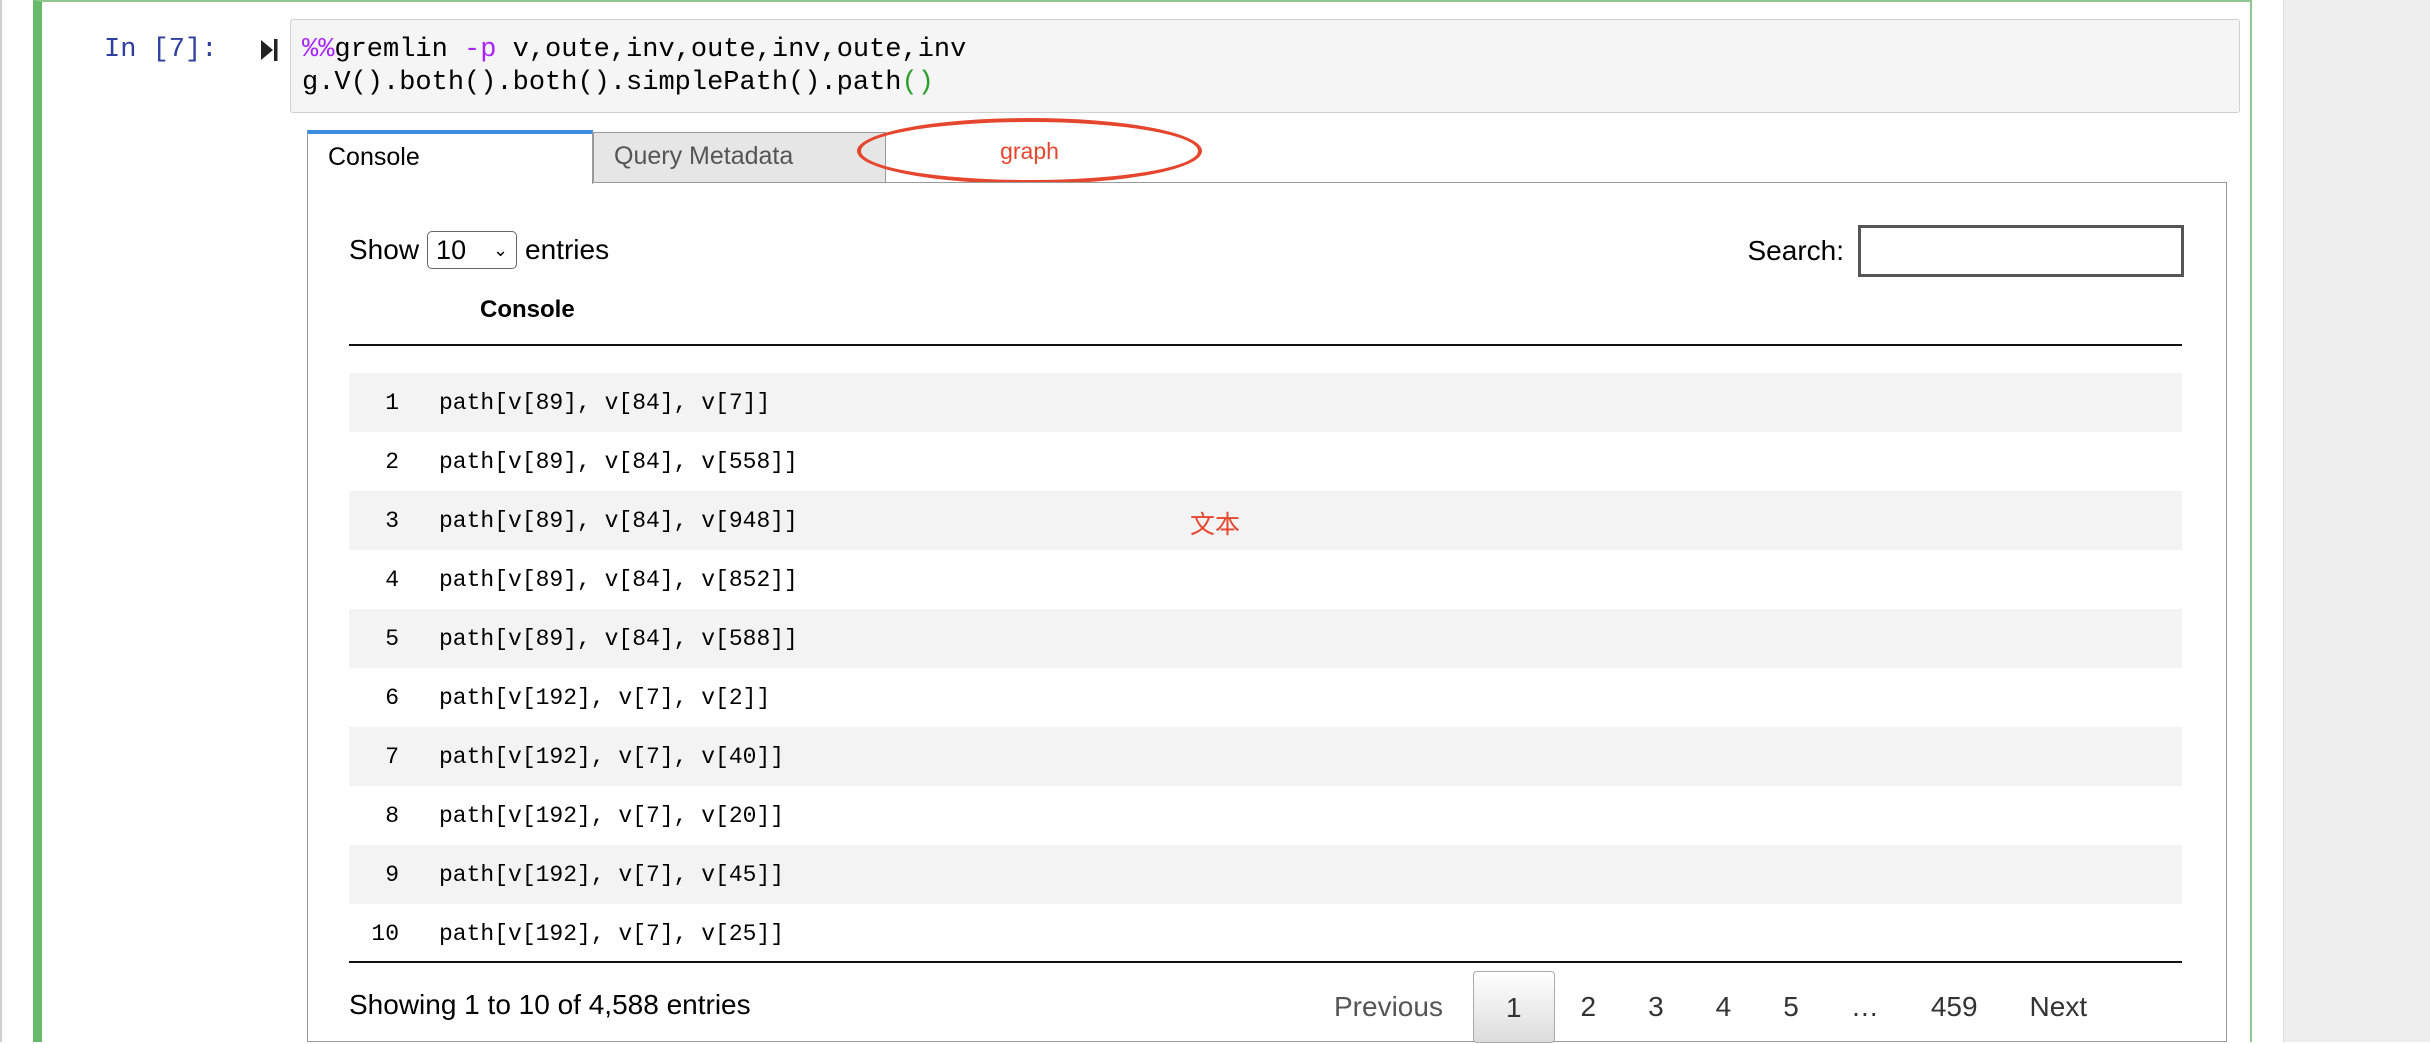 This screenshot has width=2430, height=1044. What do you see at coordinates (1265, 402) in the screenshot?
I see `table-row: 1 path[v[89], v[84], v[7]]` at bounding box center [1265, 402].